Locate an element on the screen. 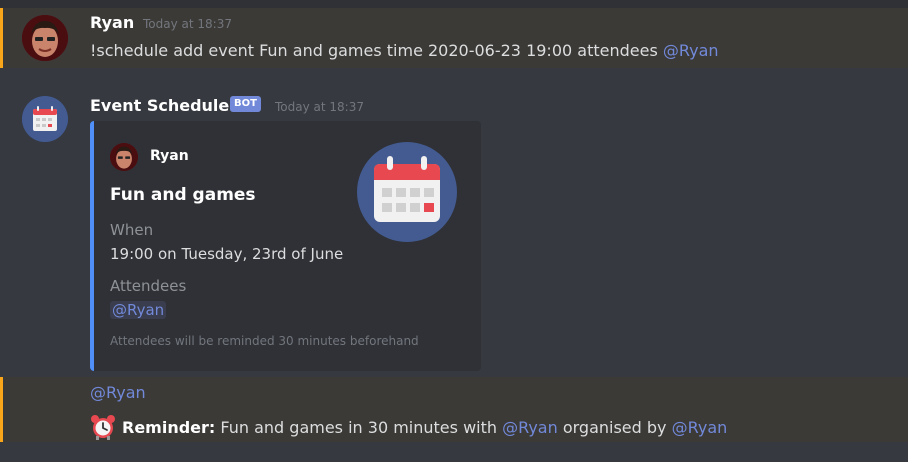 Image resolution: width=908 pixels, height=462 pixels. user-avatar is located at coordinates (45, 38).